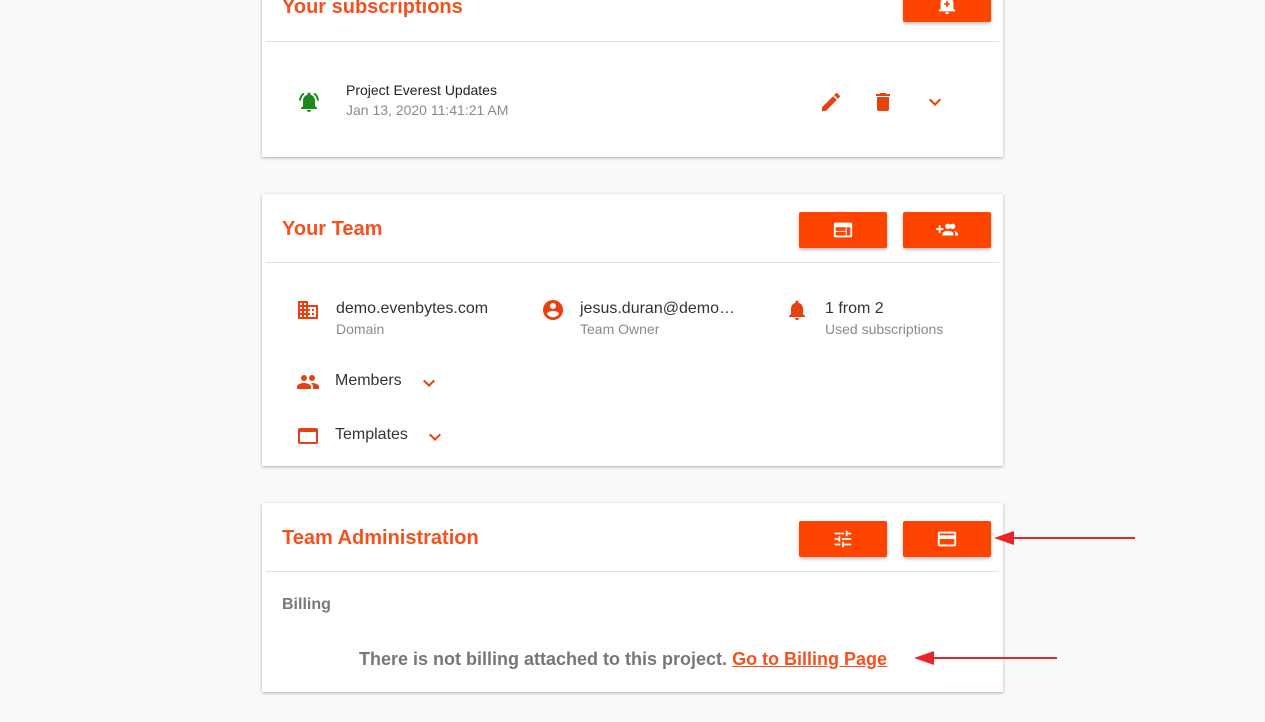  Describe the element at coordinates (883, 102) in the screenshot. I see `delete-icon` at that location.